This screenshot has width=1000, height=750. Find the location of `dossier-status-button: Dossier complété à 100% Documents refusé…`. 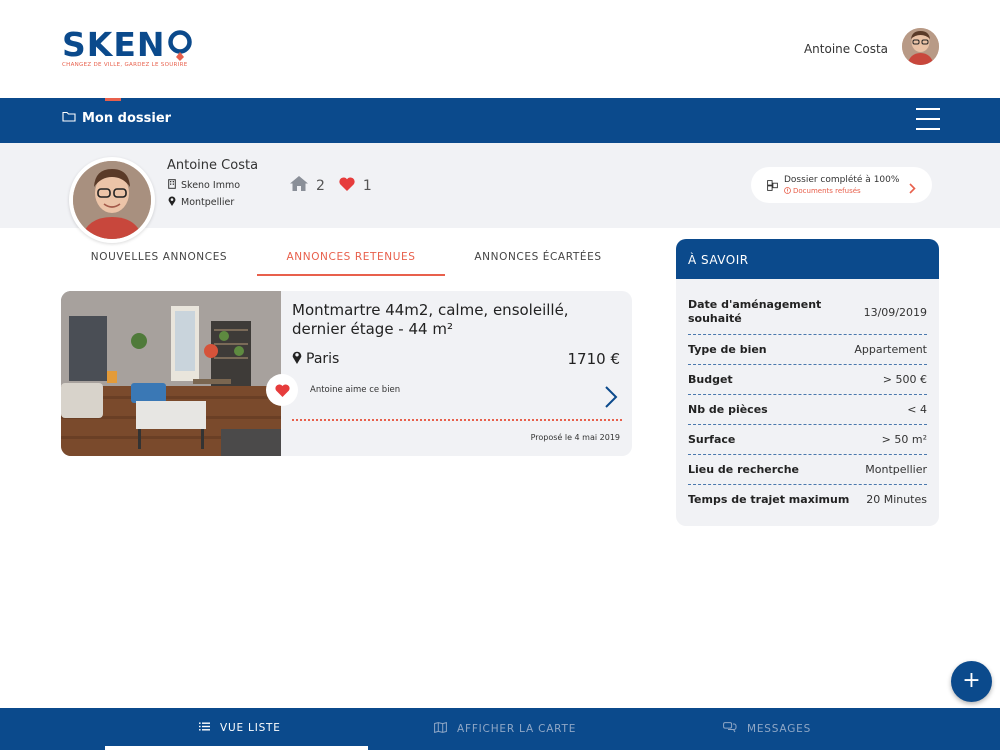

dossier-status-button: Dossier complété à 100% Documents refusé… is located at coordinates (841, 185).